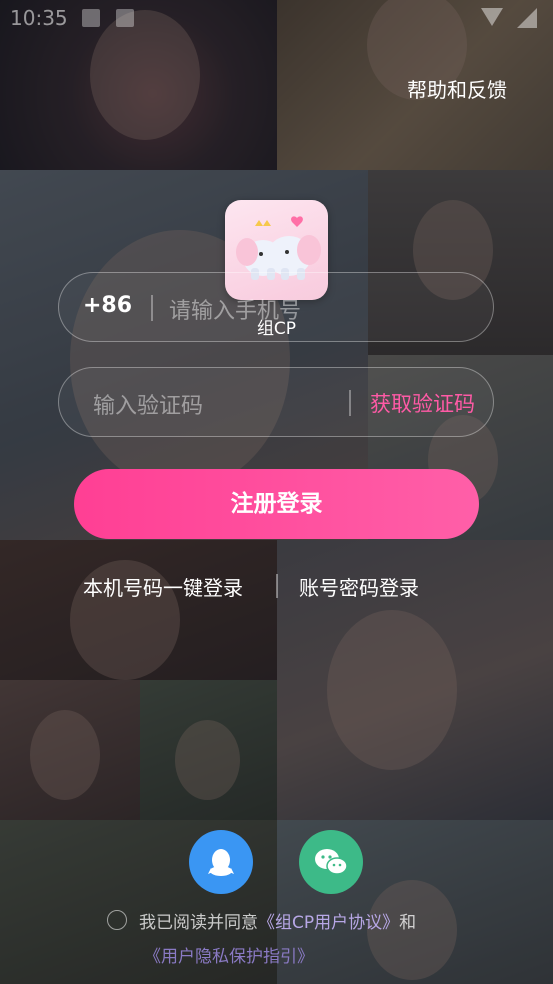 The height and width of the screenshot is (984, 553). Describe the element at coordinates (117, 920) in the screenshot. I see `agreement-checkbox` at that location.